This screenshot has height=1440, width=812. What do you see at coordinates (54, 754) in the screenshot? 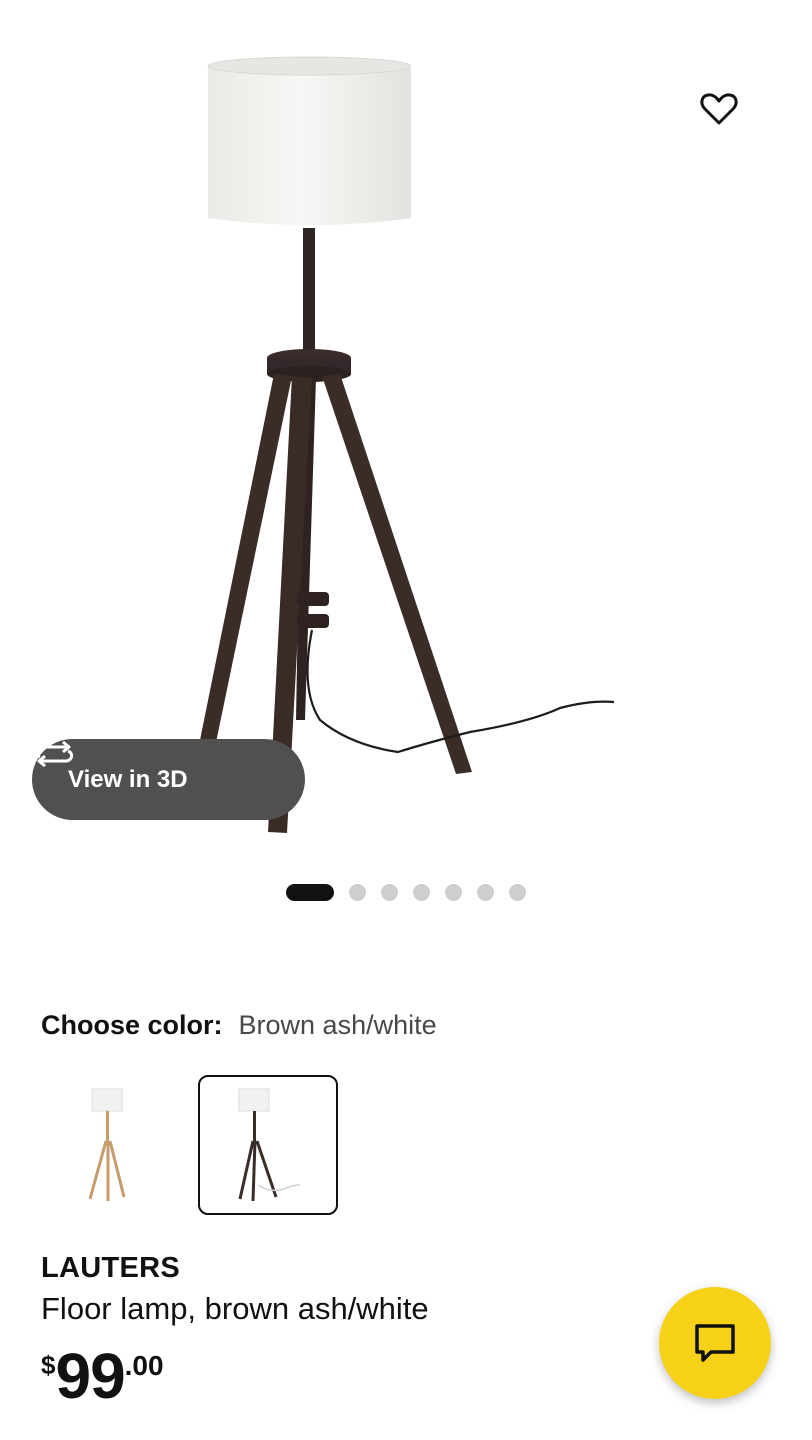
I see `rotate-3d-icon` at bounding box center [54, 754].